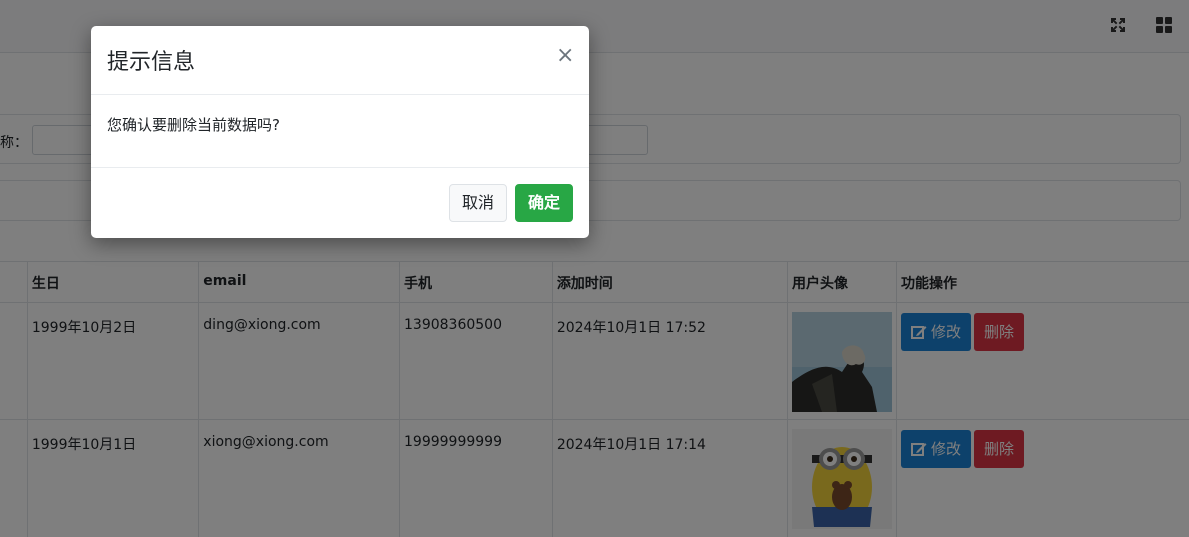  Describe the element at coordinates (340, 203) in the screenshot. I see `dialog-footer: 取消 确定` at that location.